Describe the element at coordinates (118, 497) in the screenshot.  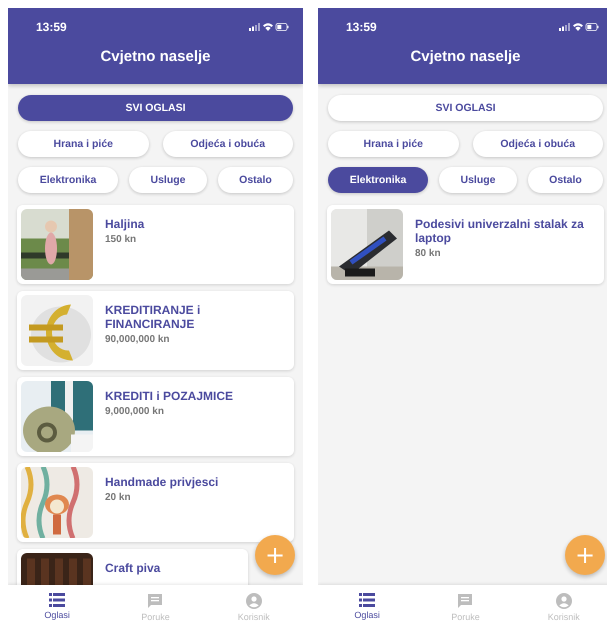
I see `listing-price: 20 kn` at that location.